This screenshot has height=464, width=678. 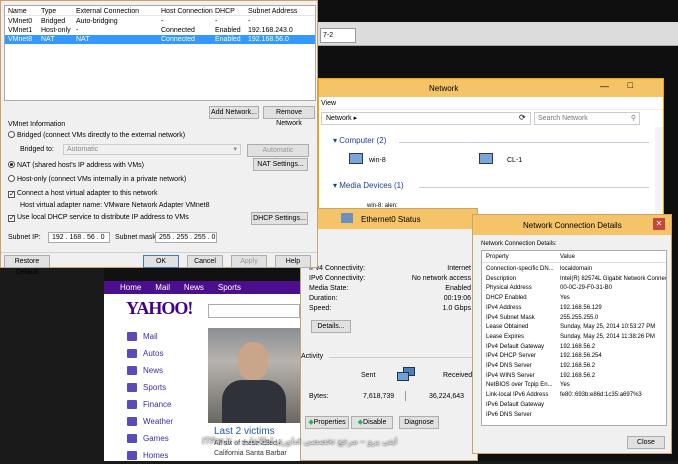 I want to click on diagnose-button: Diagnose, so click(x=419, y=422).